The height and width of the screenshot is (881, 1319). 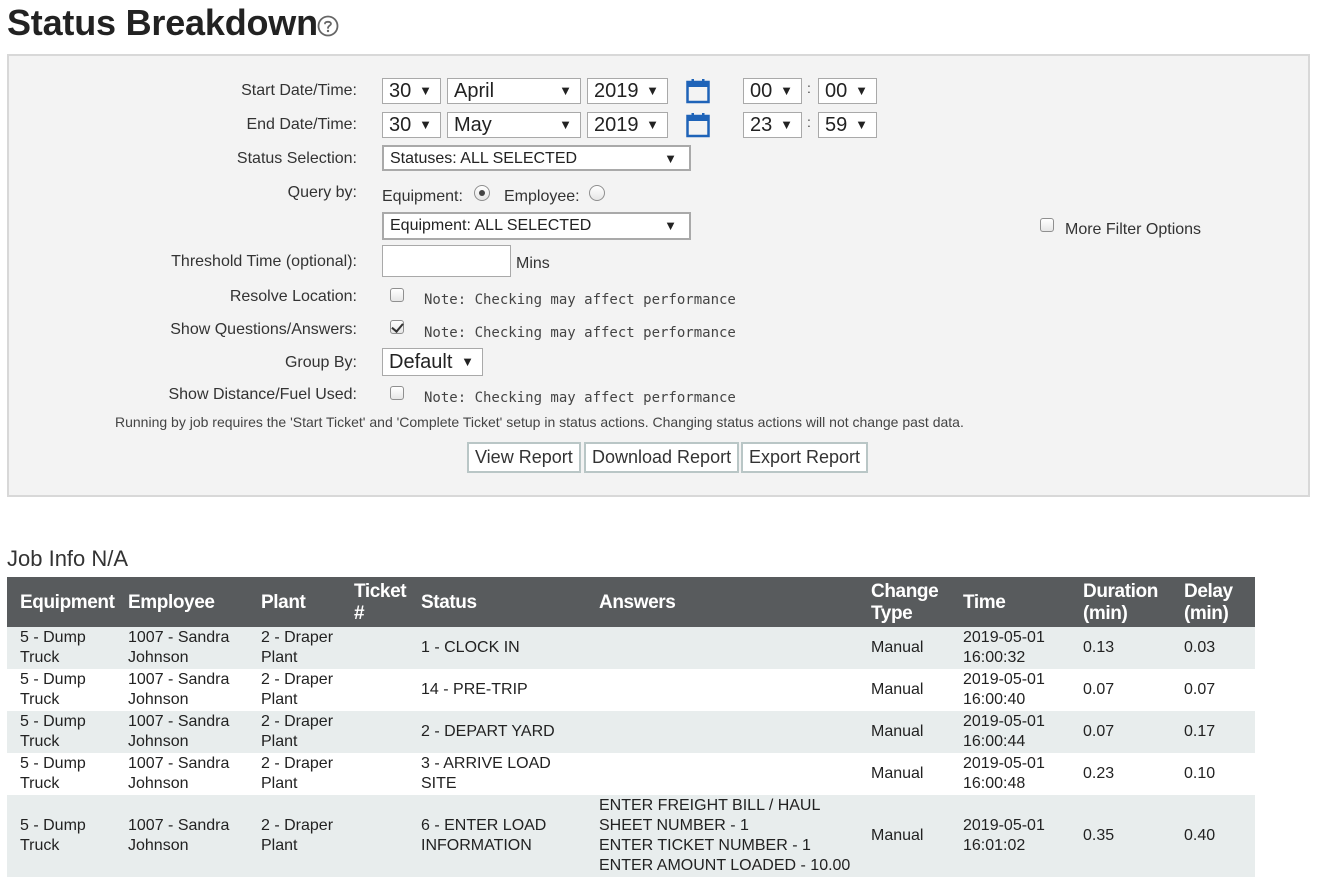 What do you see at coordinates (514, 125) in the screenshot?
I see `end-month-select: May ▼` at bounding box center [514, 125].